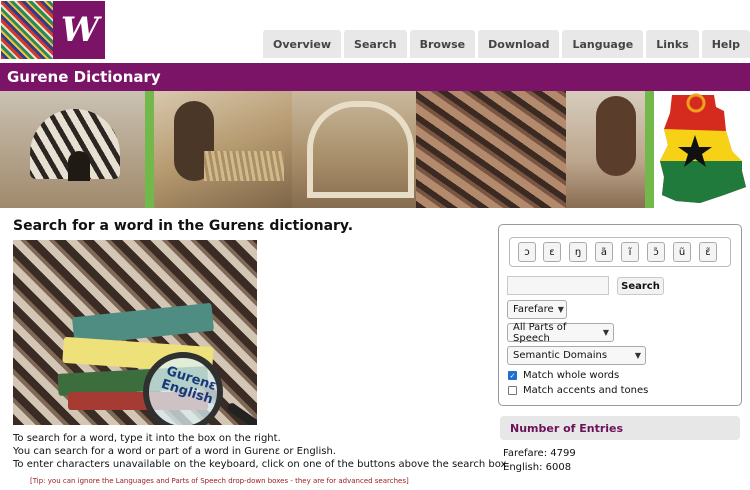 This screenshot has height=490, width=750. I want to click on books-stack: Gurenɛ English, so click(155, 363).